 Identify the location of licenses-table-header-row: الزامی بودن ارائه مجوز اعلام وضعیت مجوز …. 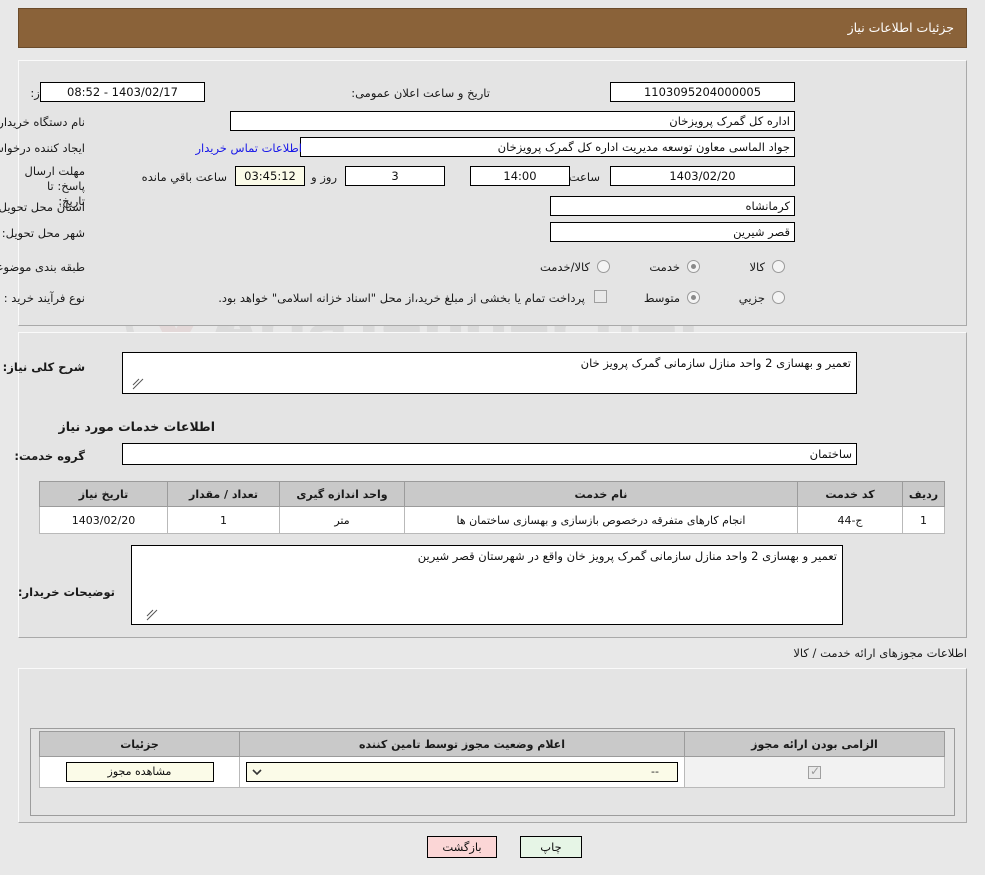
(492, 744).